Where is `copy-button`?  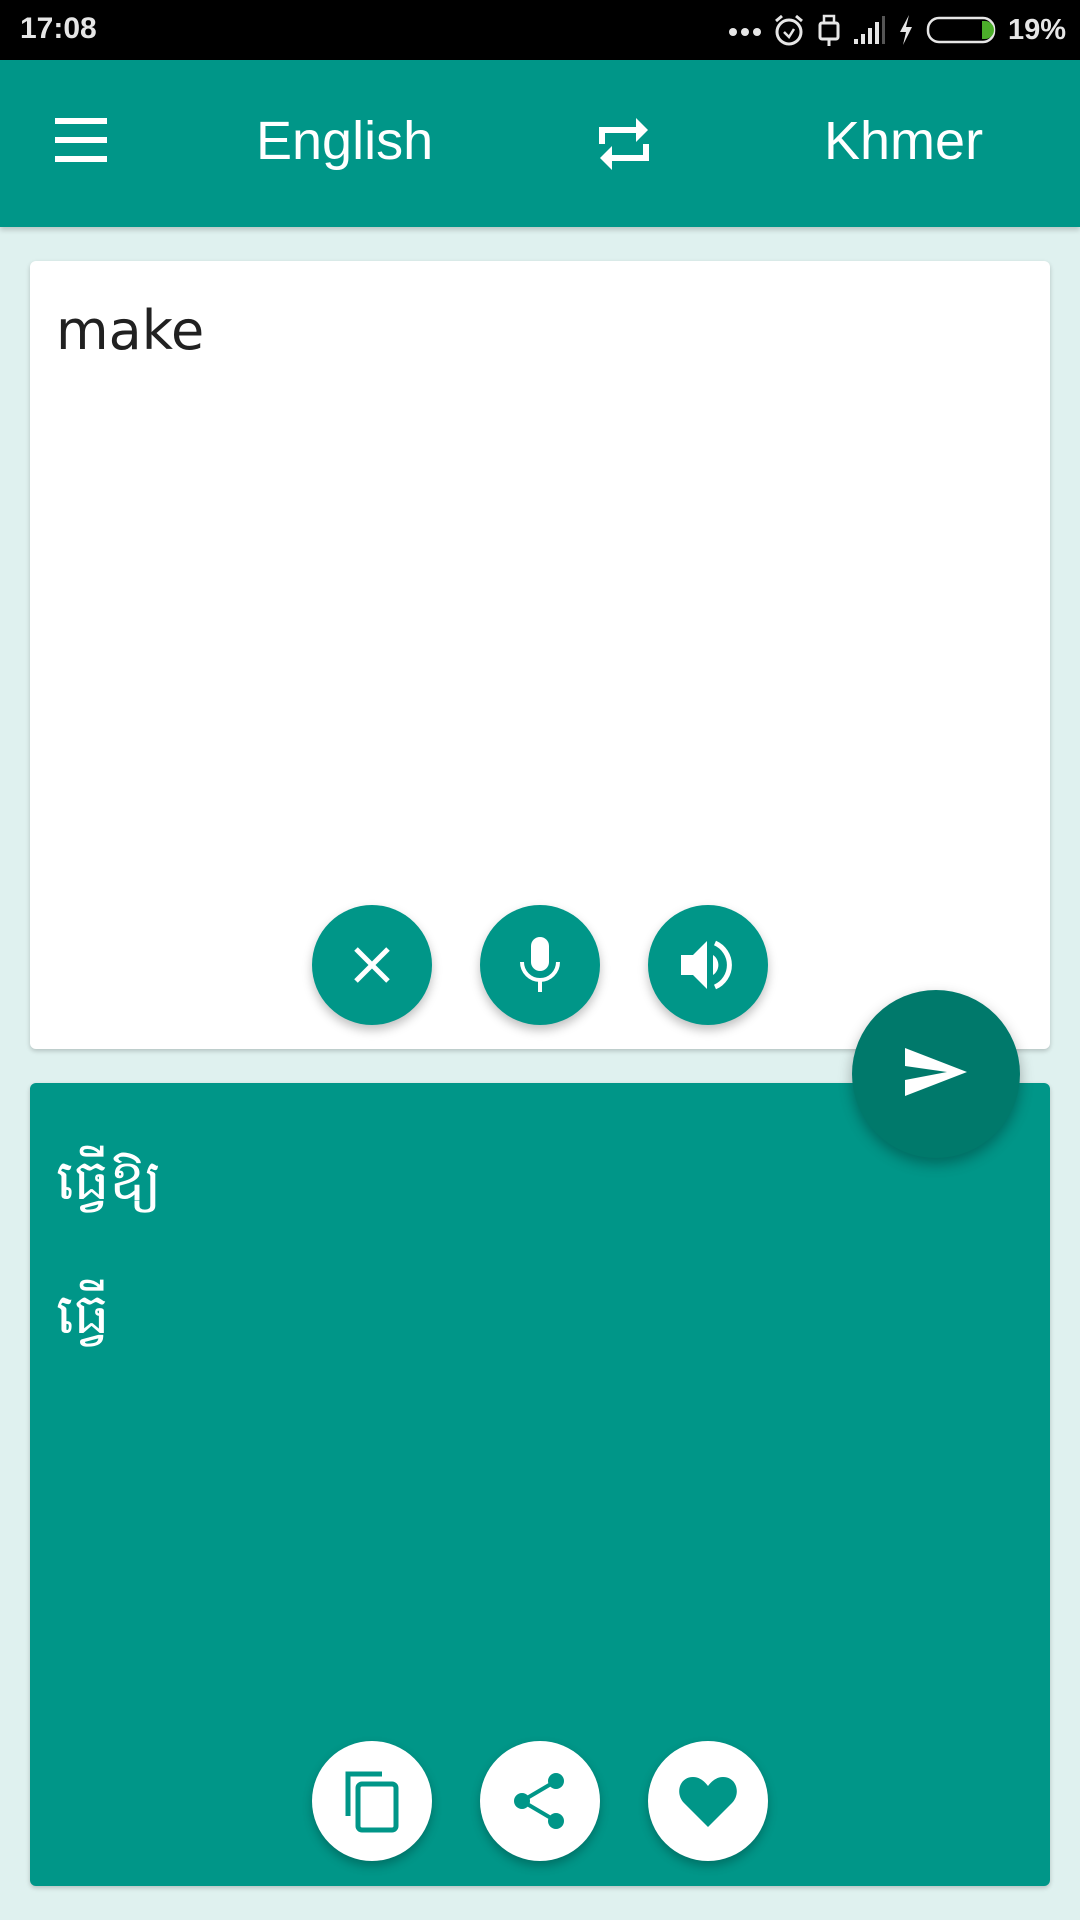 copy-button is located at coordinates (372, 1801).